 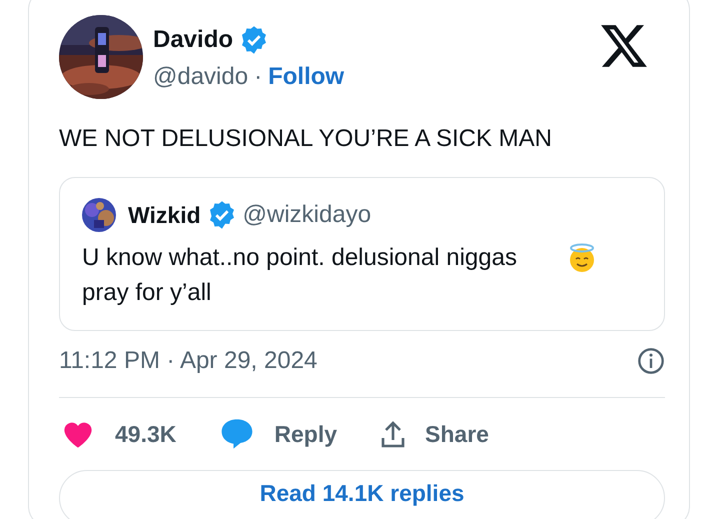 What do you see at coordinates (200, 77) in the screenshot?
I see `author-handle: @davido` at bounding box center [200, 77].